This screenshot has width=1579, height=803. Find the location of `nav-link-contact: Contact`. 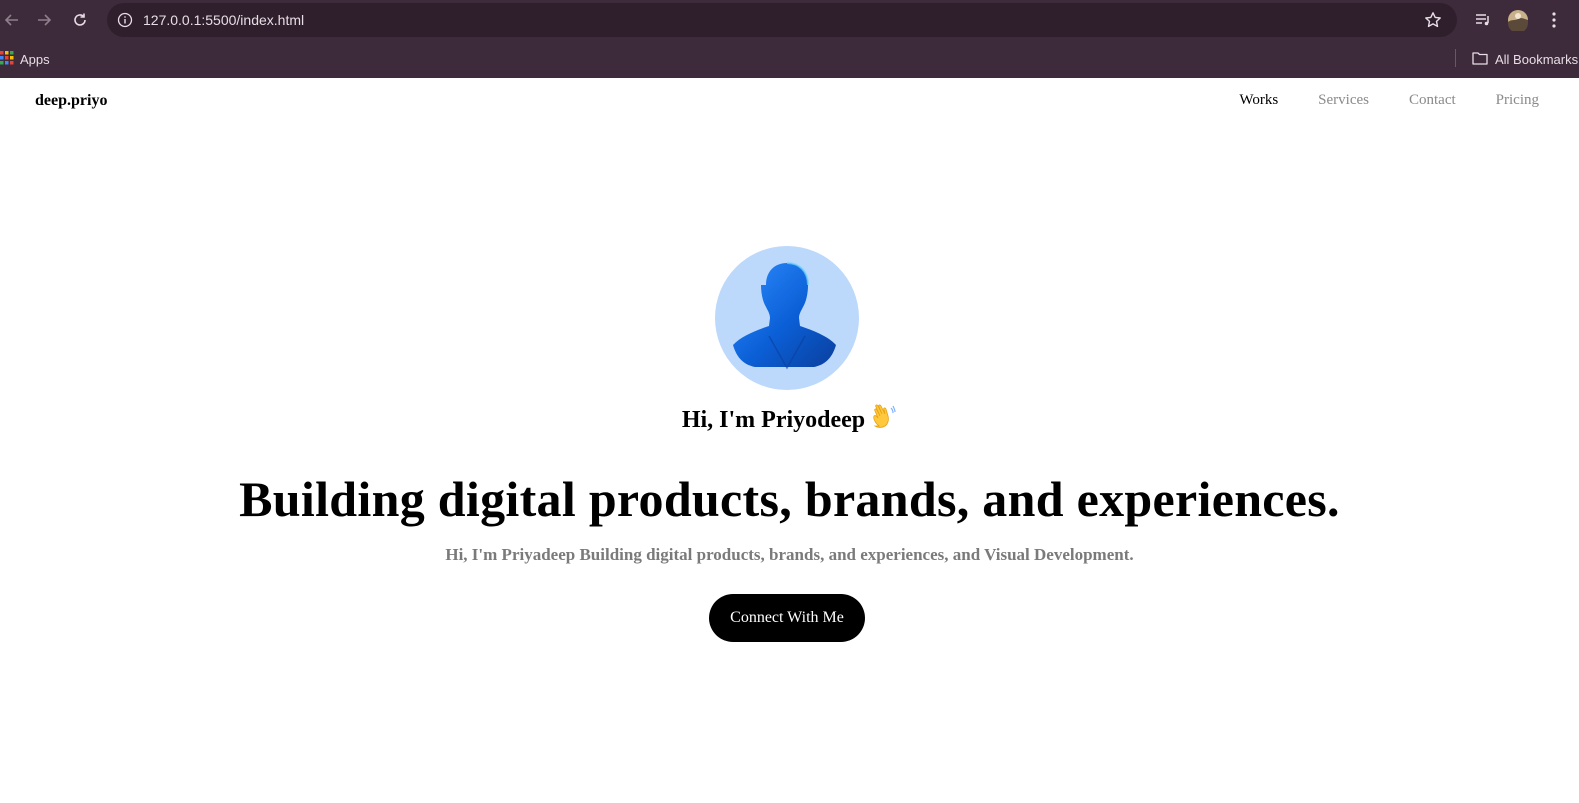

nav-link-contact: Contact is located at coordinates (1432, 100).